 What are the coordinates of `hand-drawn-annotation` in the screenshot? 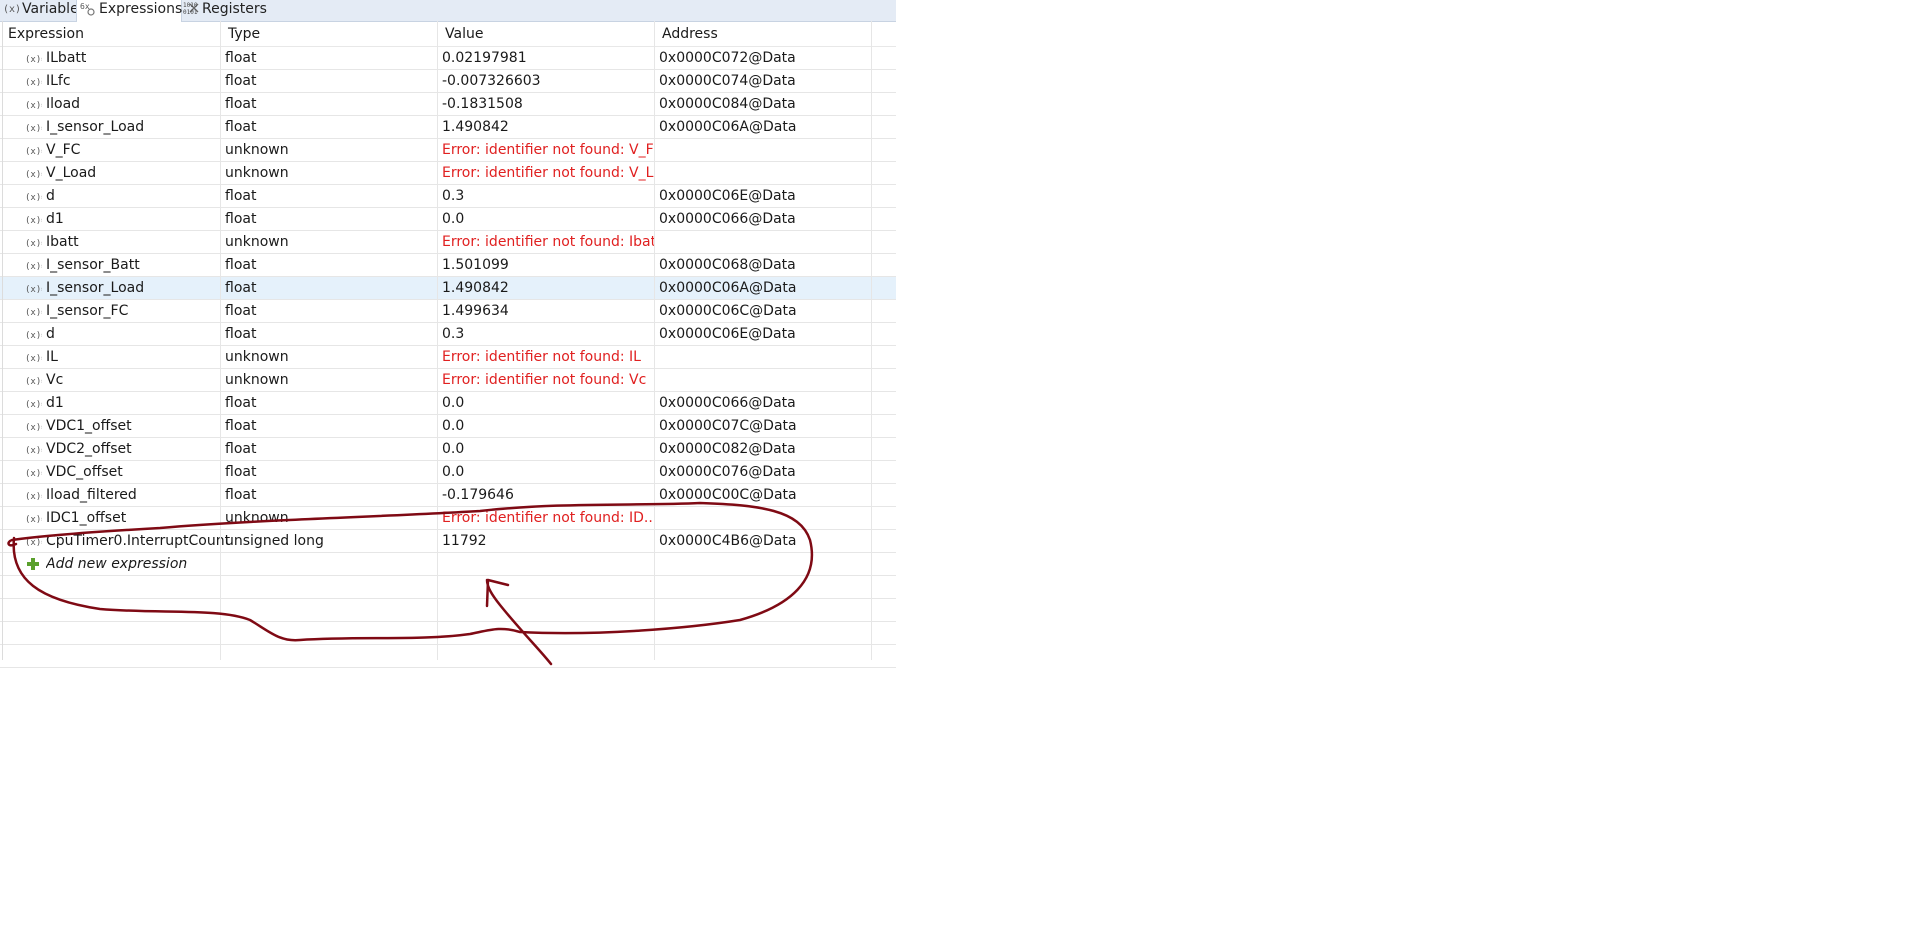 It's located at (410, 583).